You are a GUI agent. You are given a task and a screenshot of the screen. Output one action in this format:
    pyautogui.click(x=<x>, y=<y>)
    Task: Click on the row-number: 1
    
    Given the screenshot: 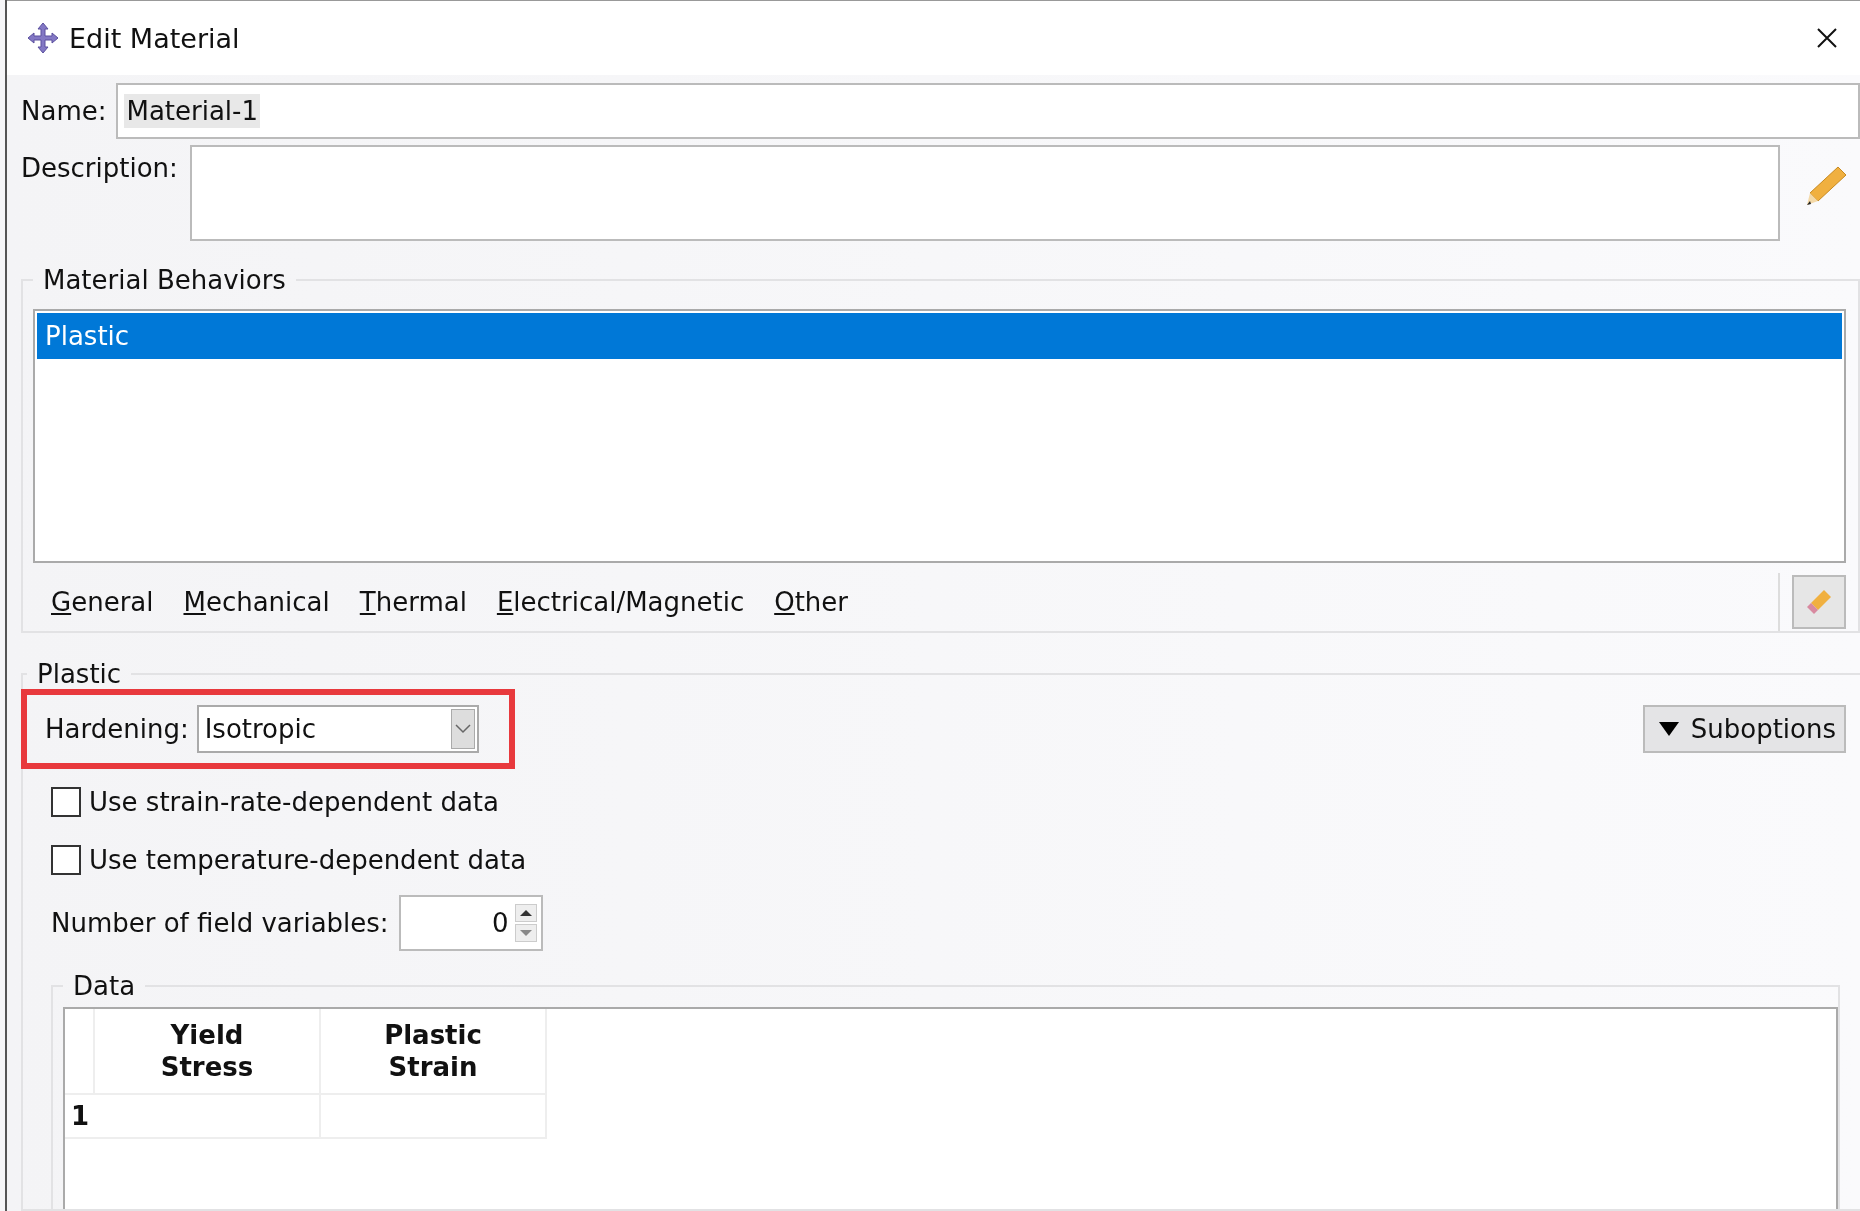 What is the action you would take?
    pyautogui.click(x=80, y=1116)
    